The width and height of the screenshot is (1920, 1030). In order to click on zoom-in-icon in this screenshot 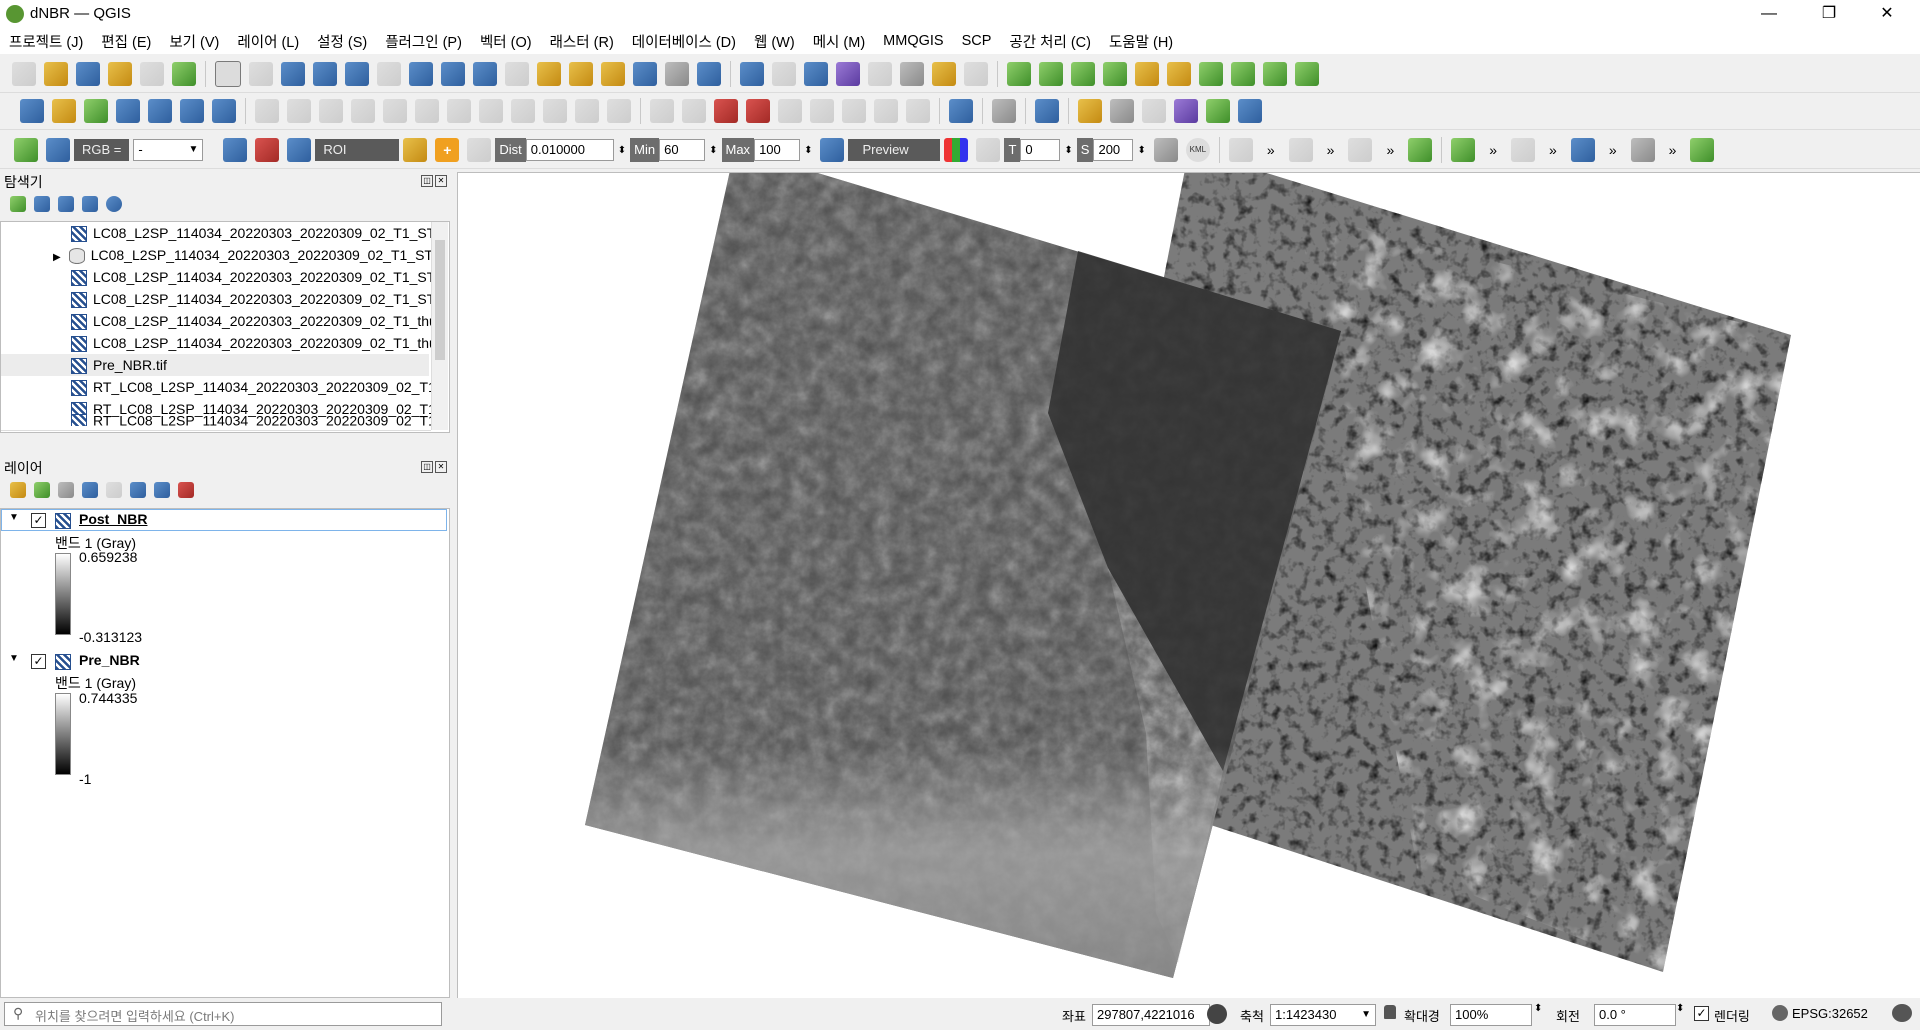, I will do `click(293, 74)`.